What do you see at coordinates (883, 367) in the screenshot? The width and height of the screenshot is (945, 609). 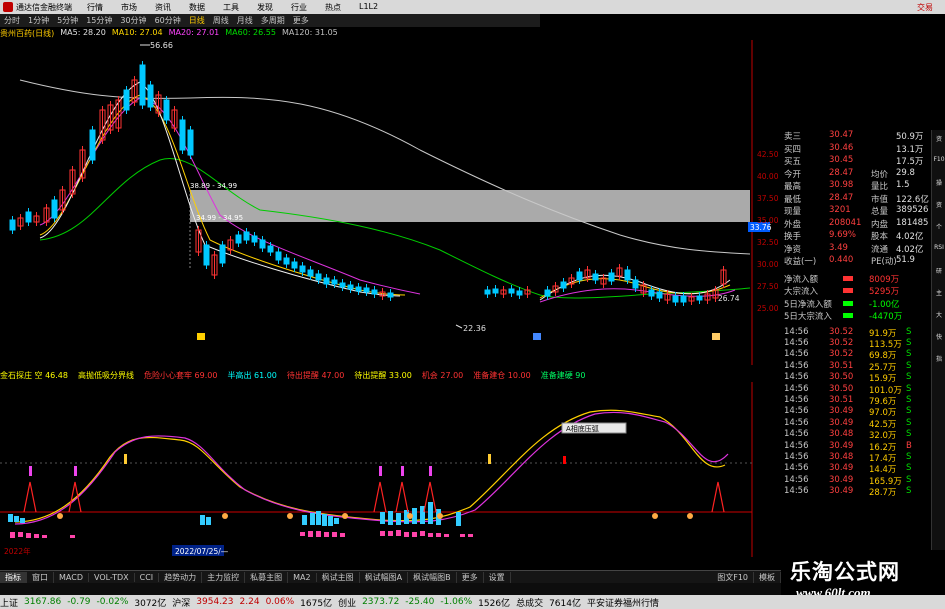 I see `tick-volume: 25.7万` at bounding box center [883, 367].